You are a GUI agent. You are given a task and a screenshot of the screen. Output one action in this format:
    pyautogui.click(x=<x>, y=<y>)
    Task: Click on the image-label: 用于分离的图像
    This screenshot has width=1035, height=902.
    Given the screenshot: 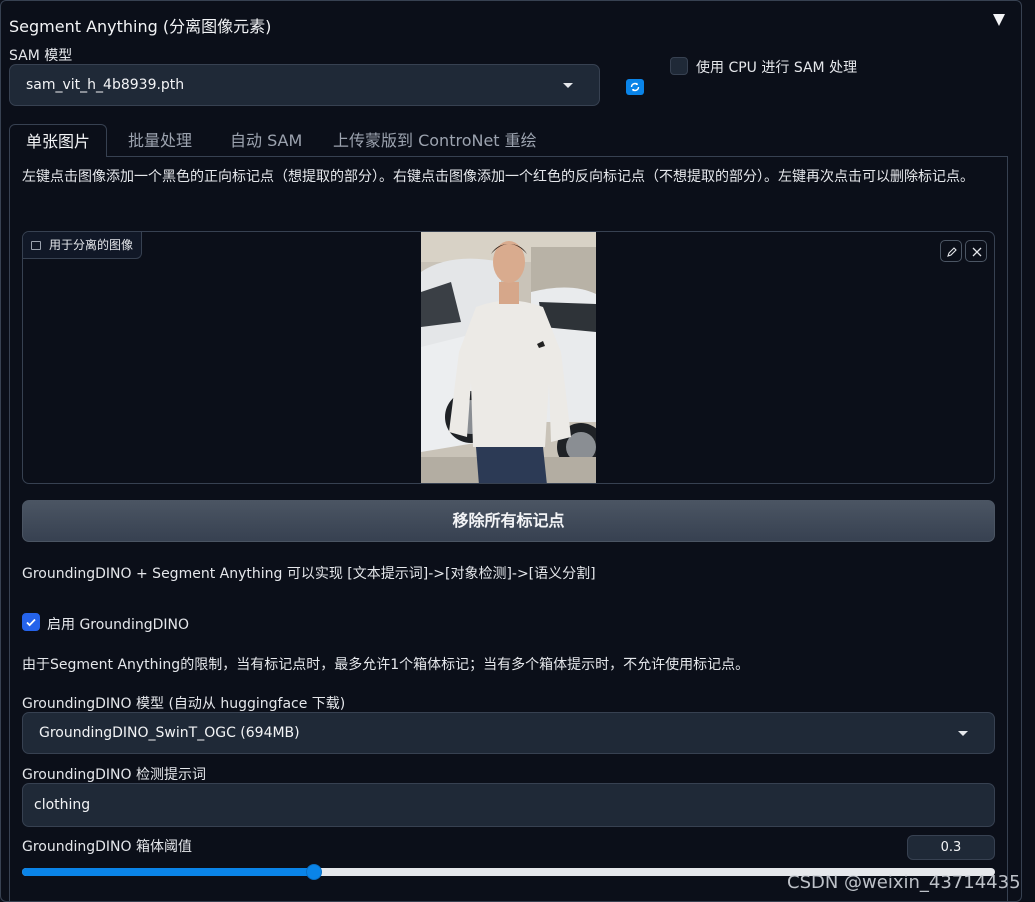 What is the action you would take?
    pyautogui.click(x=83, y=245)
    